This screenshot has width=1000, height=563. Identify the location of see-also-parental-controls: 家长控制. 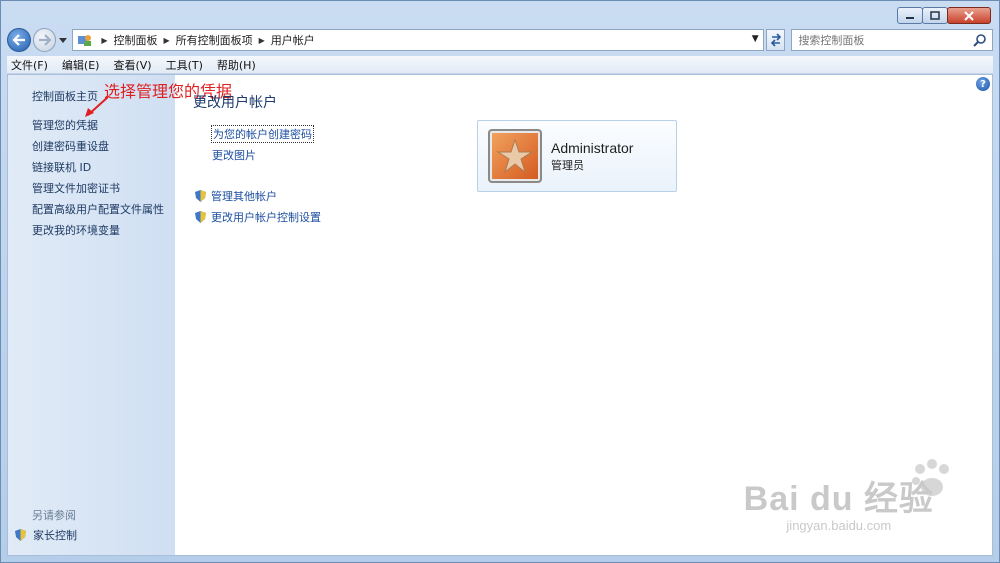
(45, 535).